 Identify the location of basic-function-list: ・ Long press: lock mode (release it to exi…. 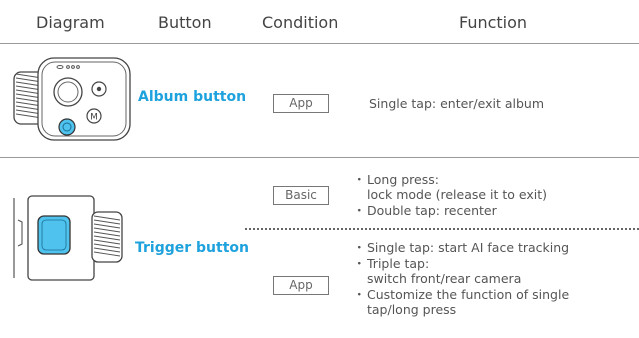
(491, 195).